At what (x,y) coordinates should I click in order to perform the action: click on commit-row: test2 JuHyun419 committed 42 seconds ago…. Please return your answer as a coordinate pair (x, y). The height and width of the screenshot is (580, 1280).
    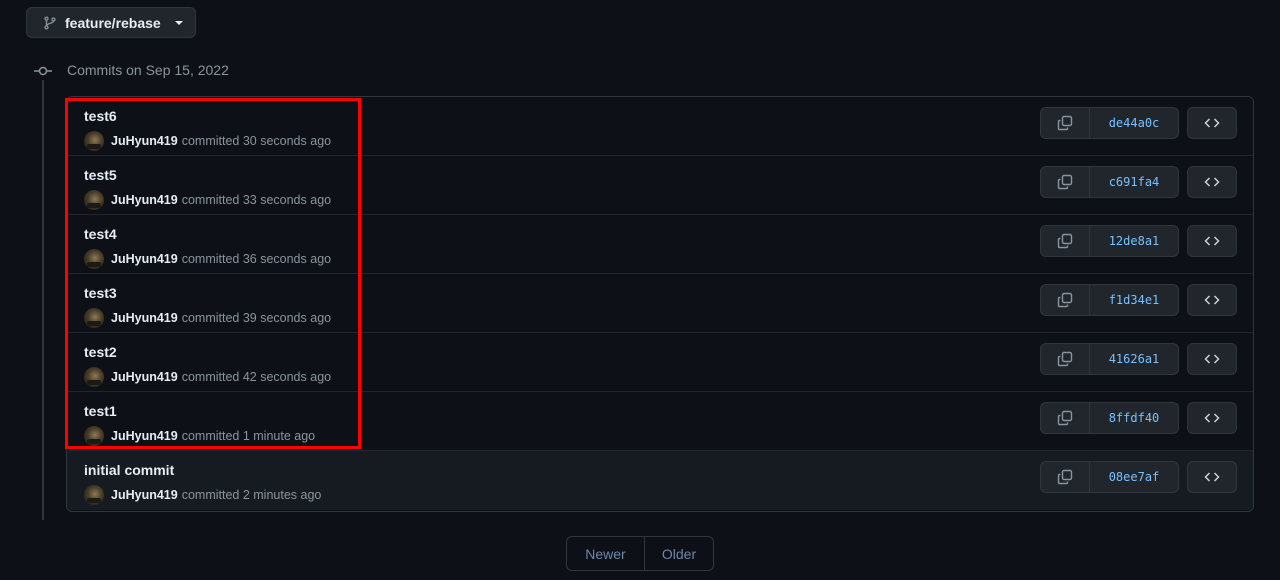
    Looking at the image, I should click on (660, 362).